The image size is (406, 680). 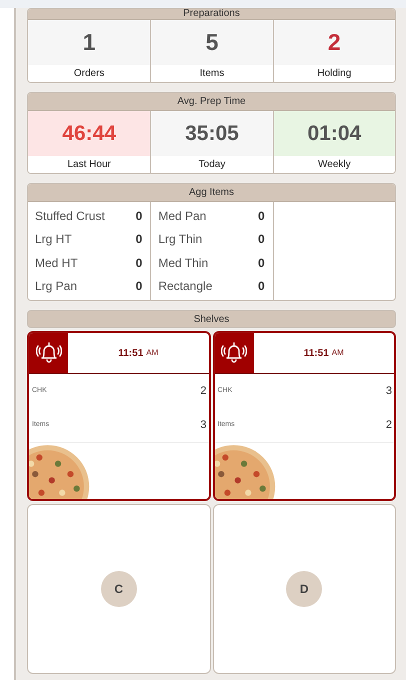 What do you see at coordinates (89, 73) in the screenshot?
I see `stat-label: Orders` at bounding box center [89, 73].